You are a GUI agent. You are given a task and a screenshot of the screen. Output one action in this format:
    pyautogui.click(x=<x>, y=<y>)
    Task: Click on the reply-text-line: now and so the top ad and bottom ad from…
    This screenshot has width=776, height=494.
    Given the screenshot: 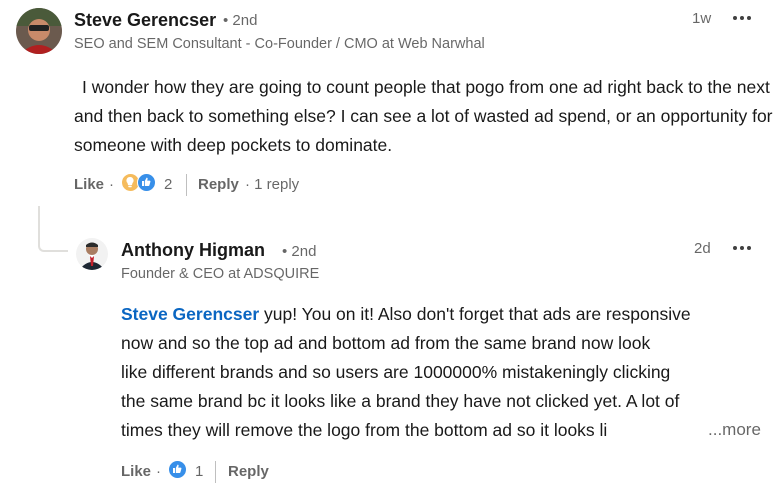 What is the action you would take?
    pyautogui.click(x=386, y=343)
    